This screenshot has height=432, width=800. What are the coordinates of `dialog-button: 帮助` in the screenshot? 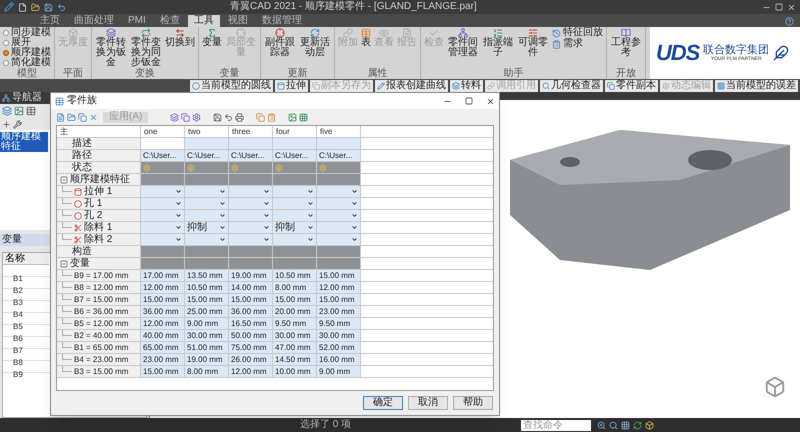 It's located at (473, 403).